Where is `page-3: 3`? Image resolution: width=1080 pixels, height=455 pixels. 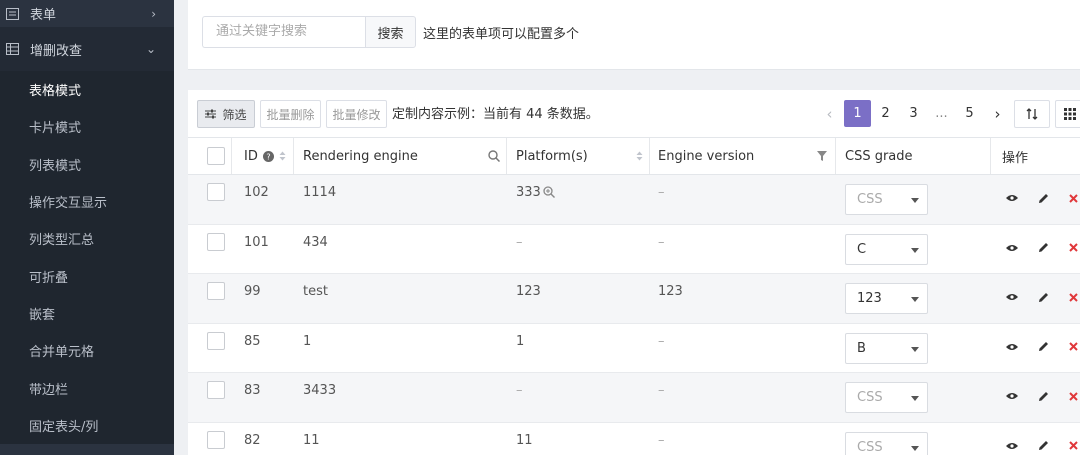 page-3: 3 is located at coordinates (913, 113).